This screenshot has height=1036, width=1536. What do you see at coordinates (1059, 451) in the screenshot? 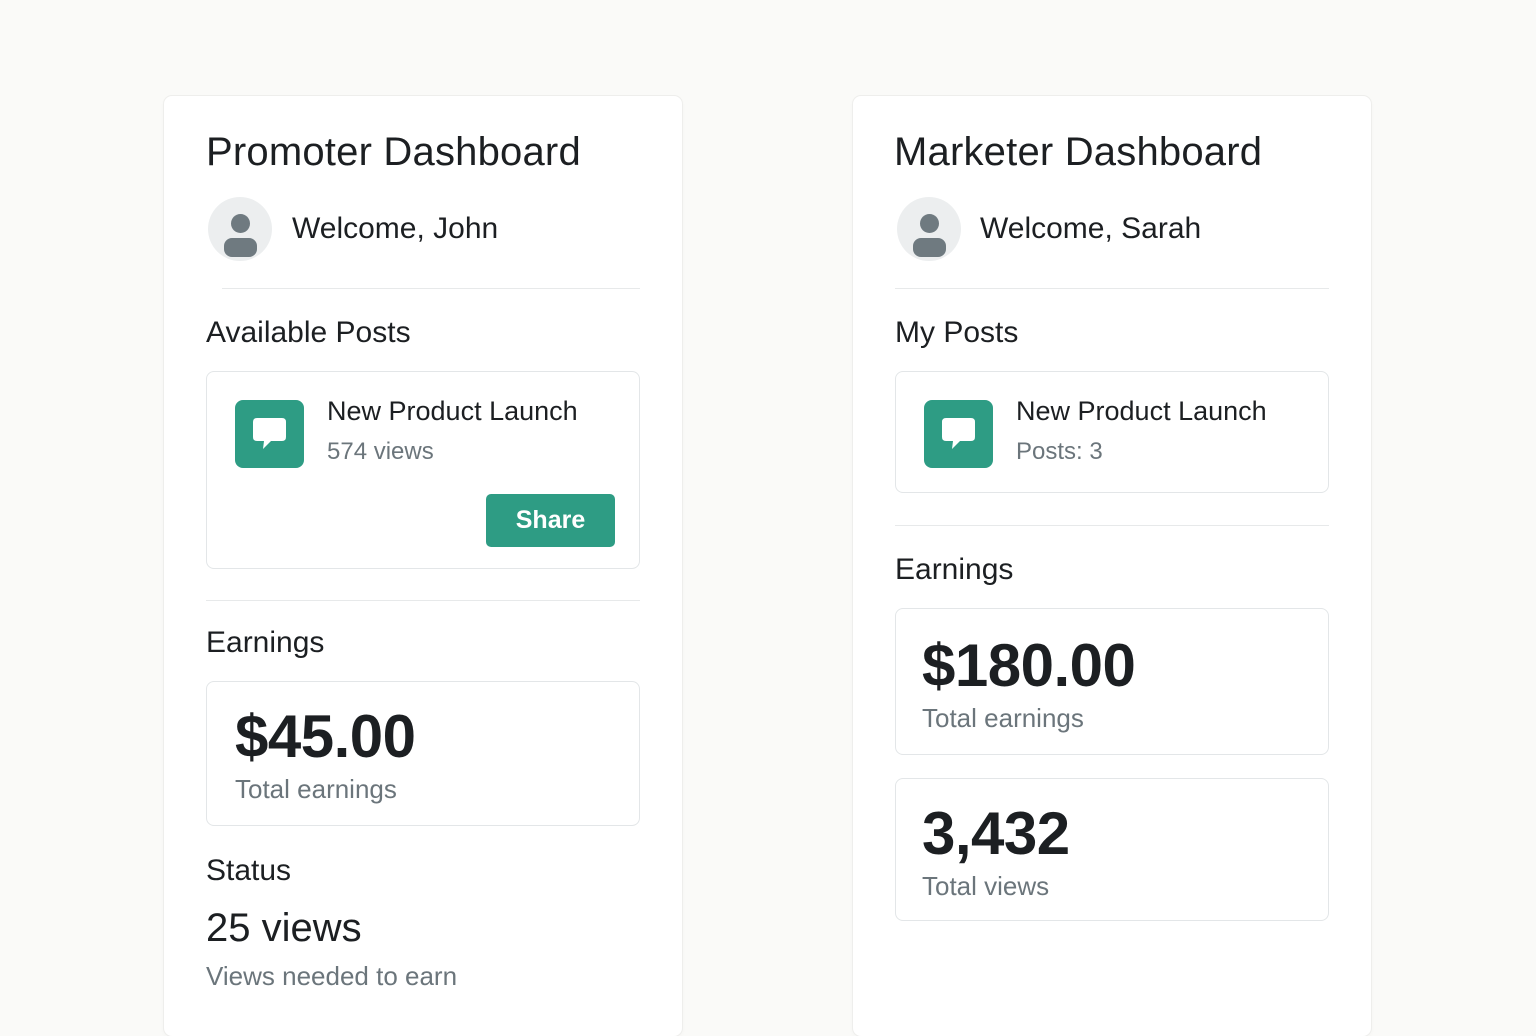
I see `post-count: Posts: 3` at bounding box center [1059, 451].